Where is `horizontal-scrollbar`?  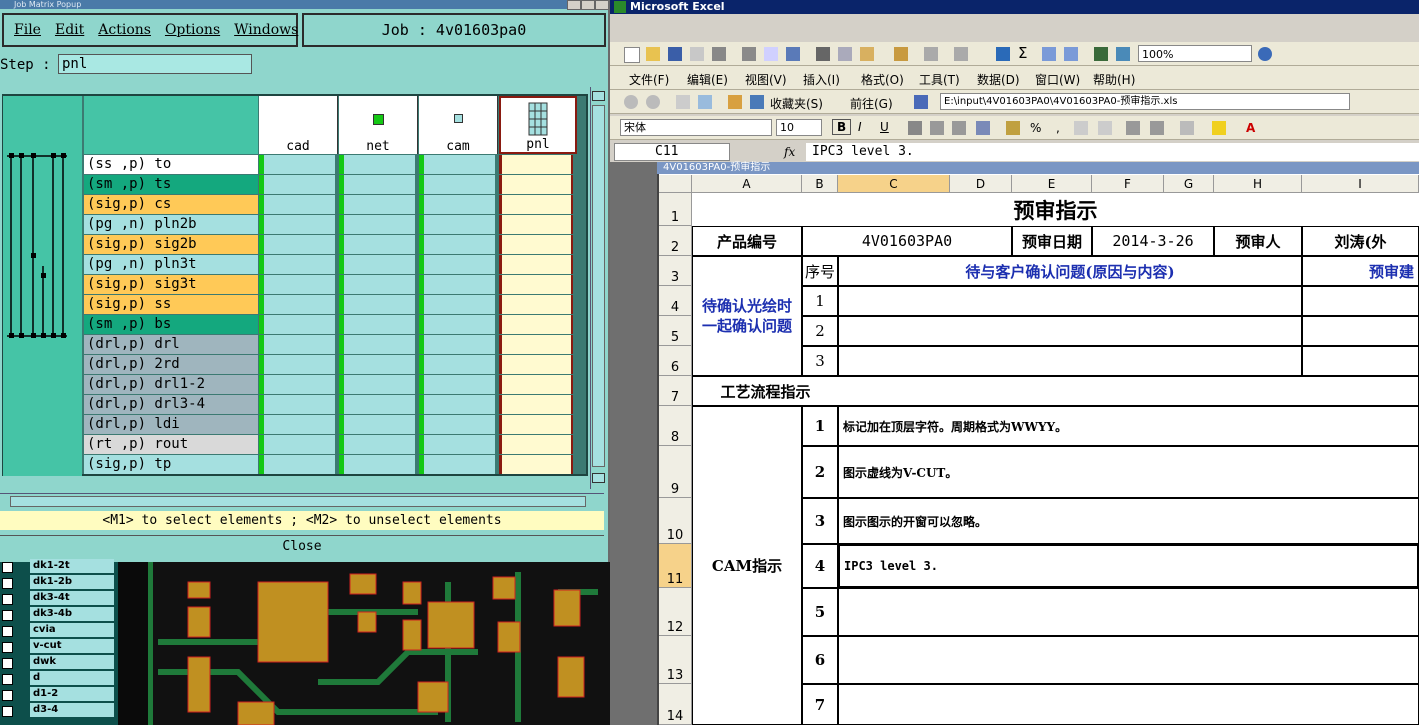
horizontal-scrollbar is located at coordinates (302, 500).